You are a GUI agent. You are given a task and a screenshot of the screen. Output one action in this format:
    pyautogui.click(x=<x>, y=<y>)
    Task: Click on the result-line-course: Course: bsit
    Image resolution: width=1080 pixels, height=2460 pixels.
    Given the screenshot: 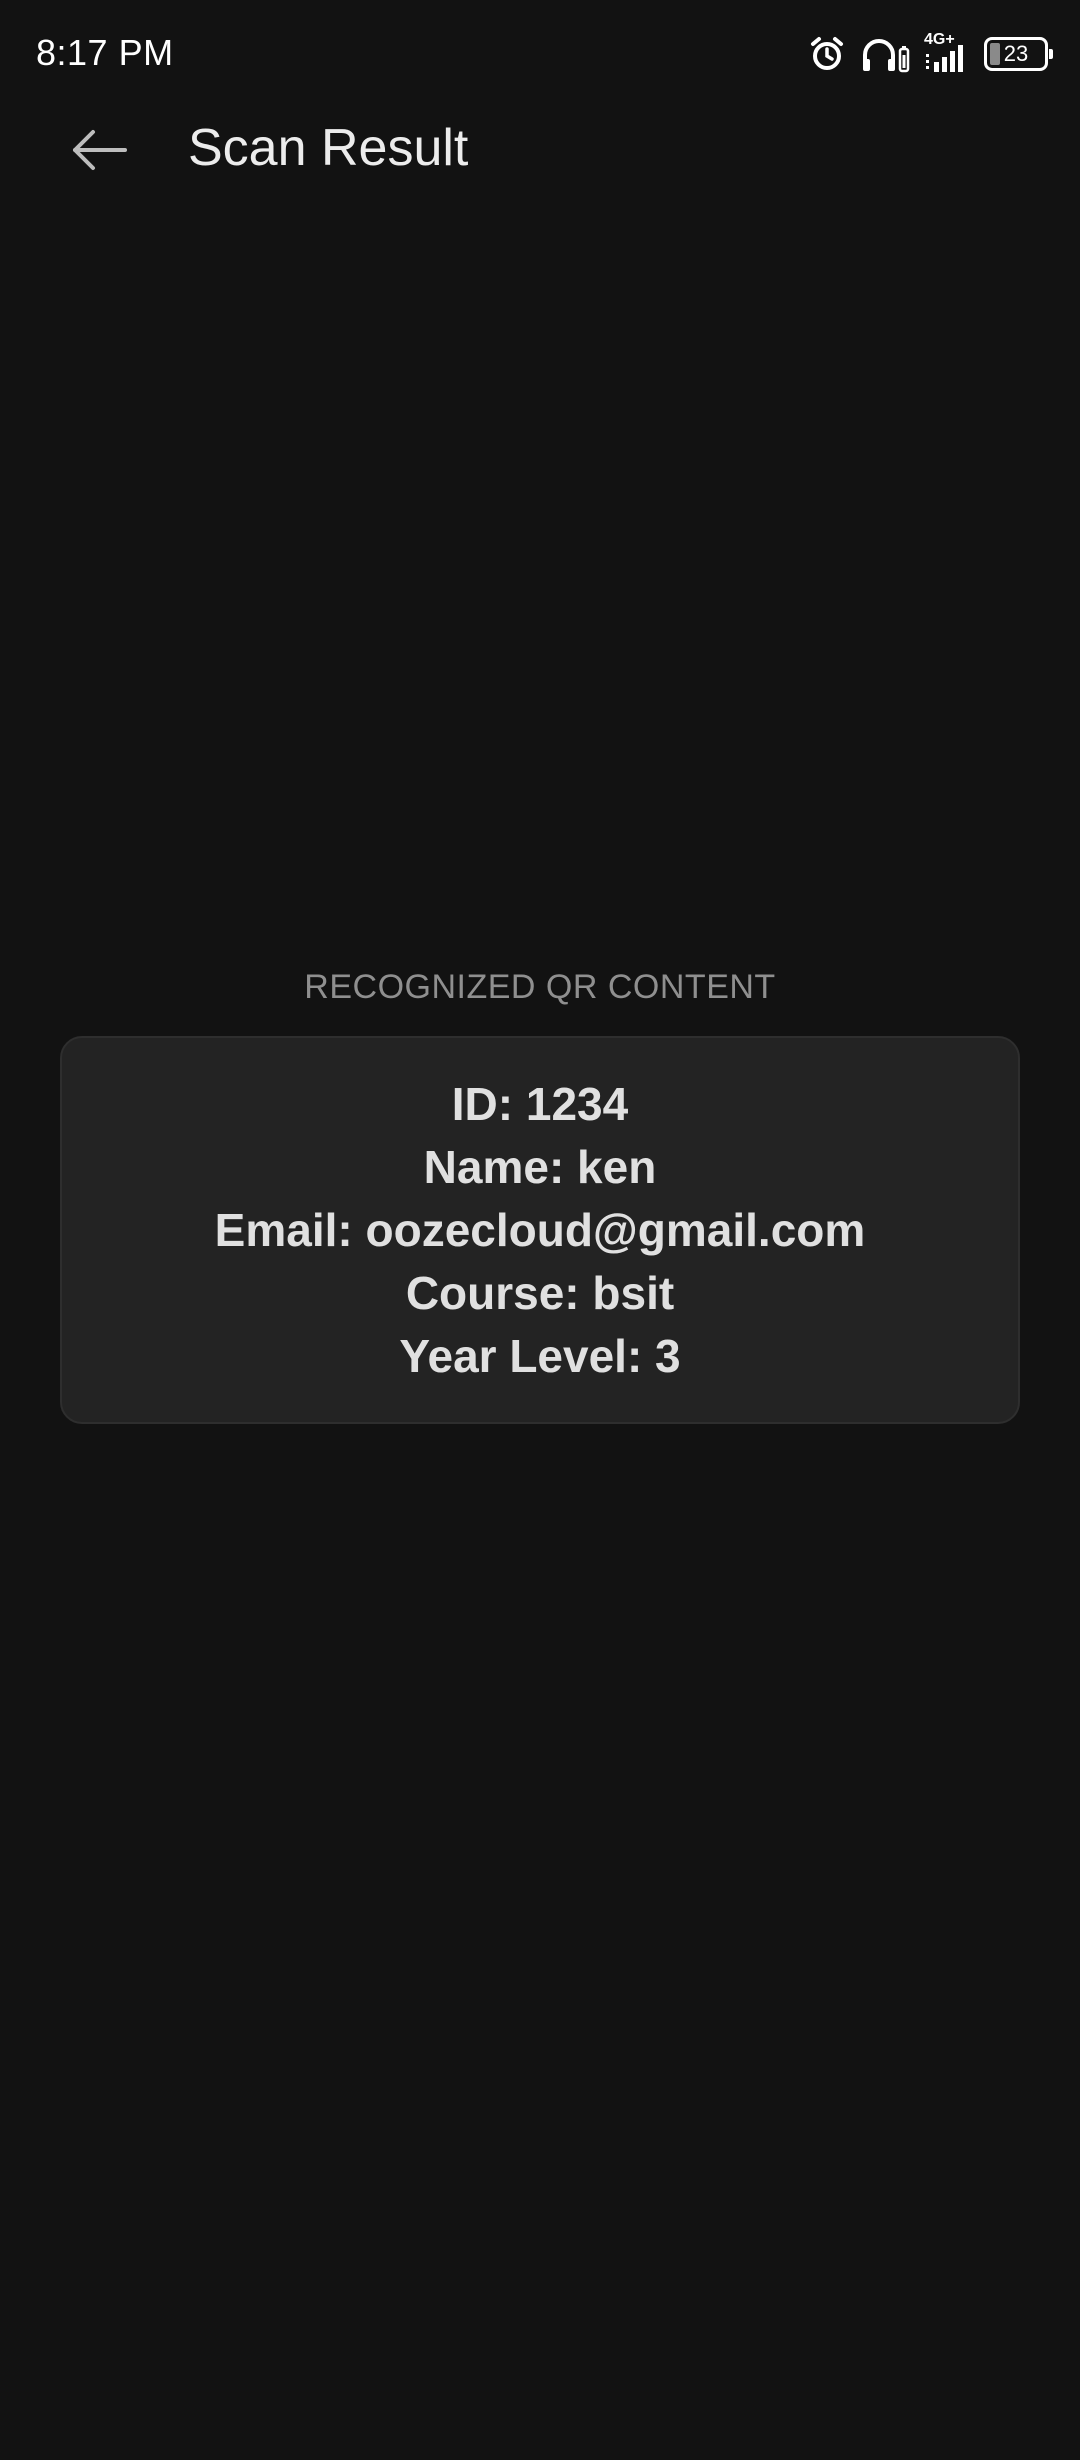 What is the action you would take?
    pyautogui.click(x=540, y=1292)
    